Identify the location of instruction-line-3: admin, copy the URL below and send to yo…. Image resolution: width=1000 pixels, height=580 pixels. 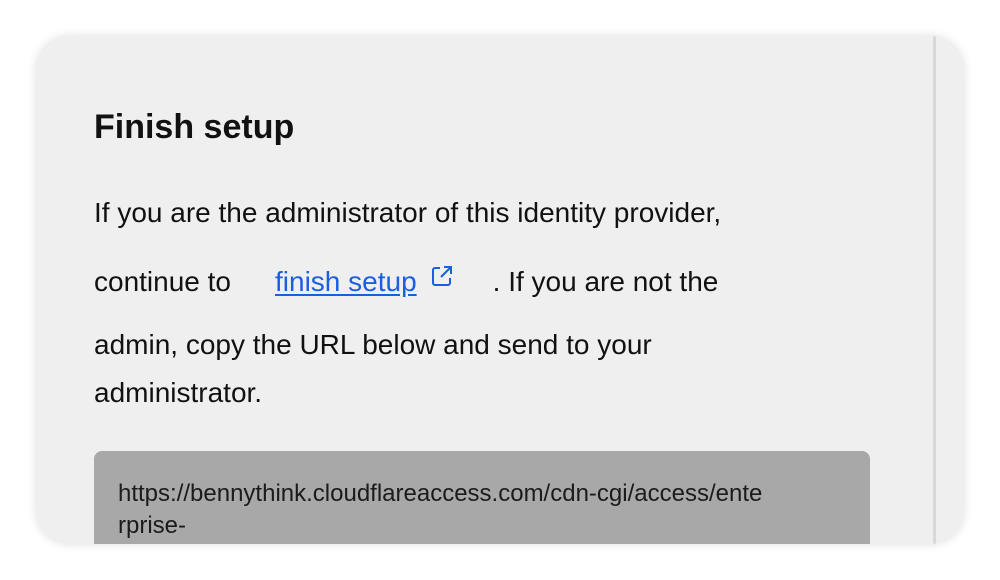
(373, 344).